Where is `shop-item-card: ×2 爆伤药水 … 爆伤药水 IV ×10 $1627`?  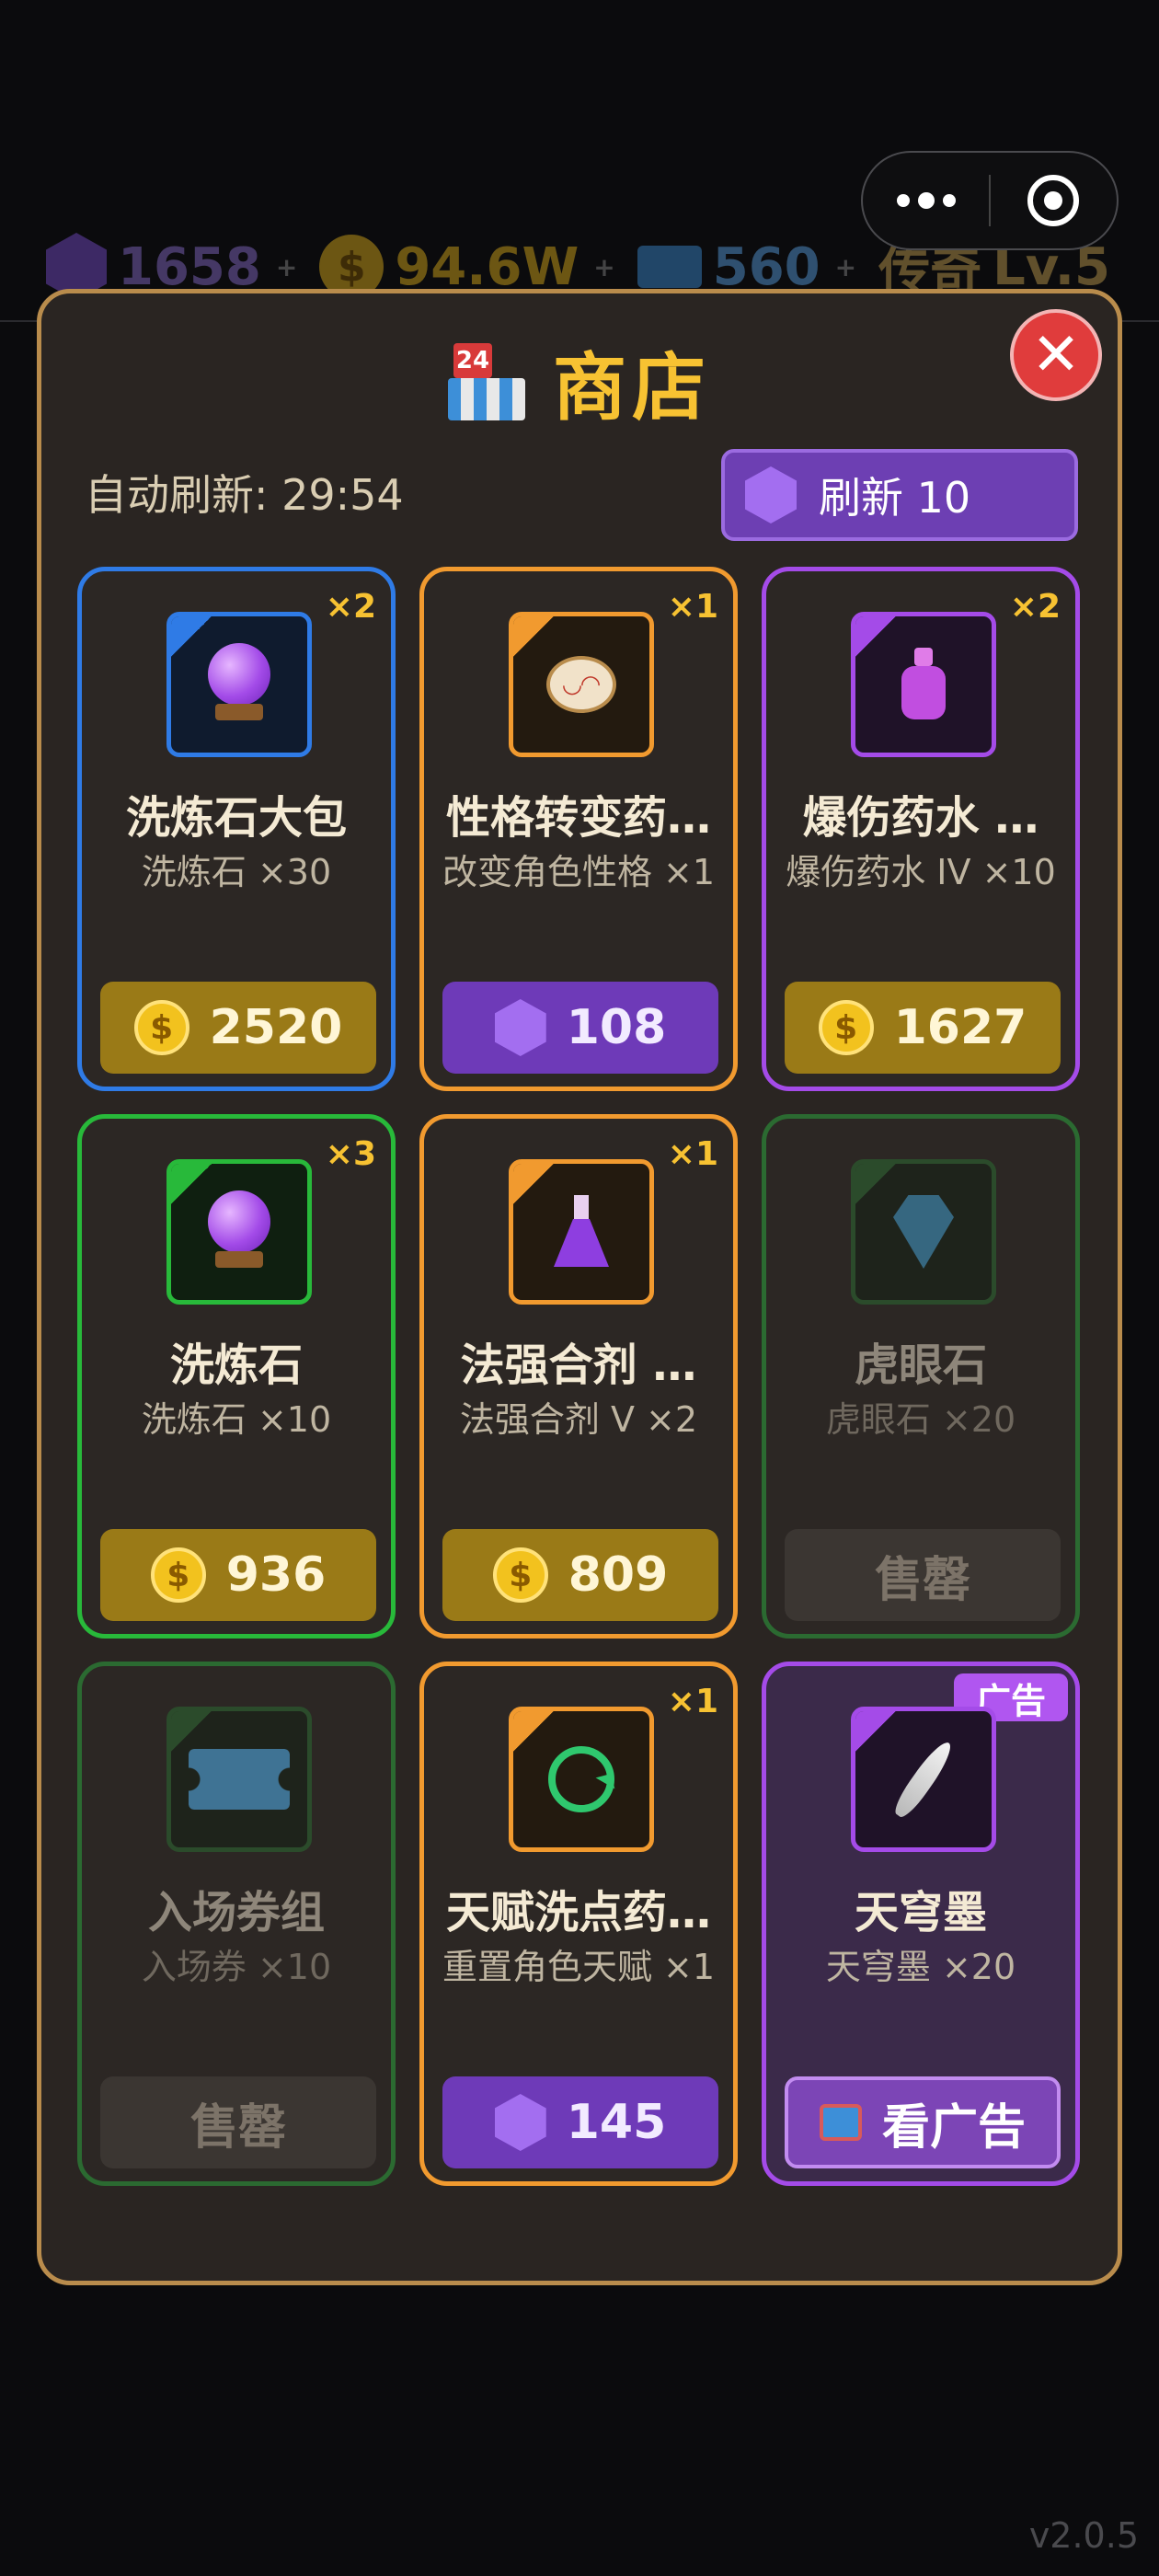
shop-item-card: ×2 爆伤药水 … 爆伤药水 IV ×10 $1627 is located at coordinates (921, 829).